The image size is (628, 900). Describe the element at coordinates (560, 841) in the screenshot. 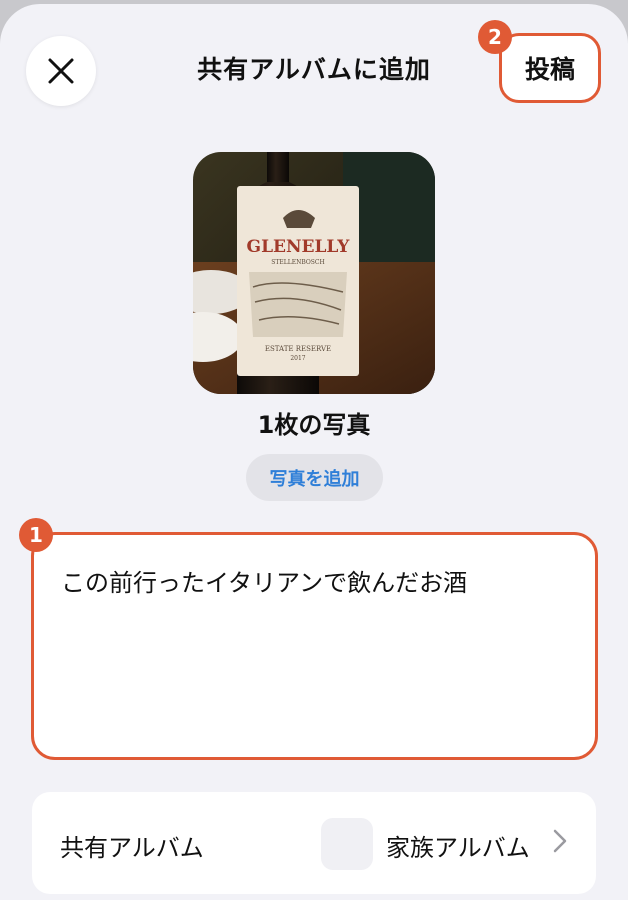

I see `chevron-right-icon` at that location.